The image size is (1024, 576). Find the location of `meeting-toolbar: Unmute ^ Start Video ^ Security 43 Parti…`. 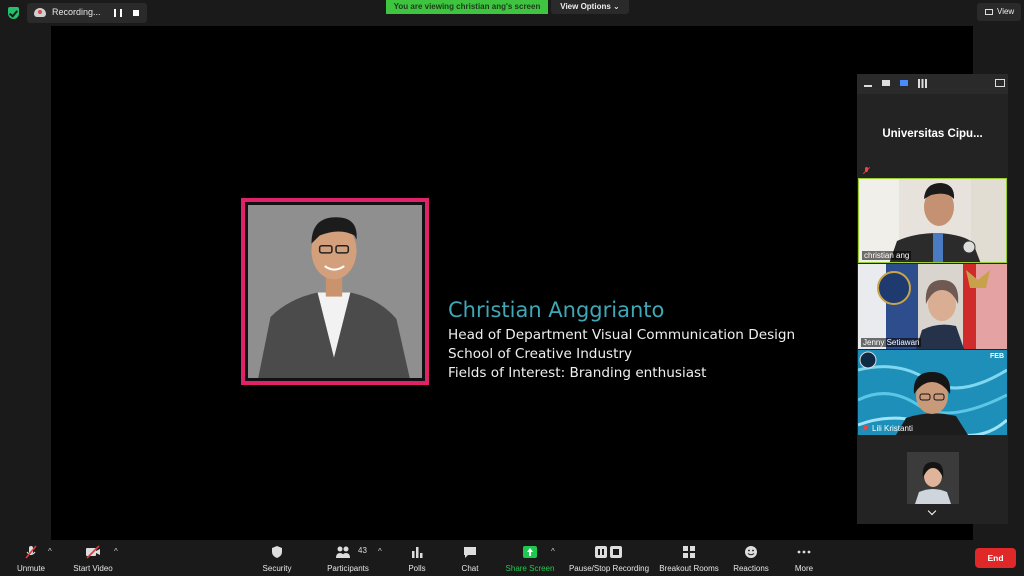

meeting-toolbar: Unmute ^ Start Video ^ Security 43 Parti… is located at coordinates (512, 558).